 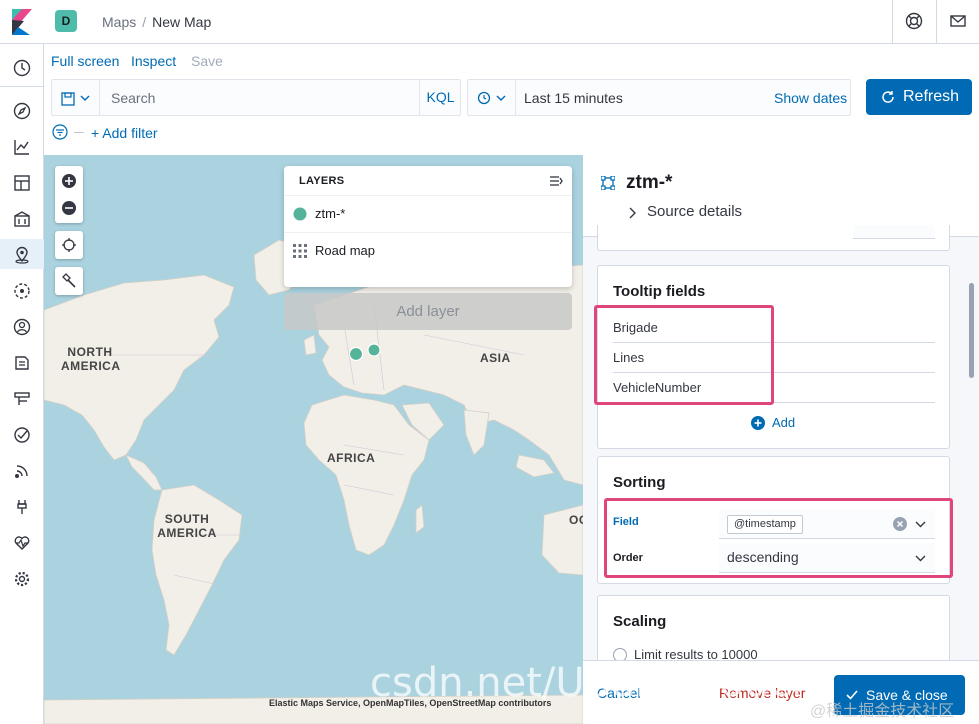 I want to click on logs-icon, so click(x=22, y=363).